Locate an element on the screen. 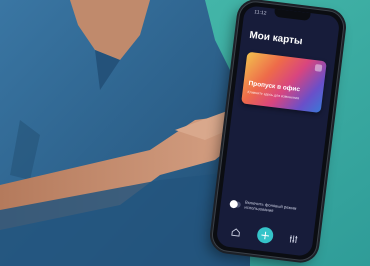 The height and width of the screenshot is (266, 370). tab-bar: + is located at coordinates (264, 236).